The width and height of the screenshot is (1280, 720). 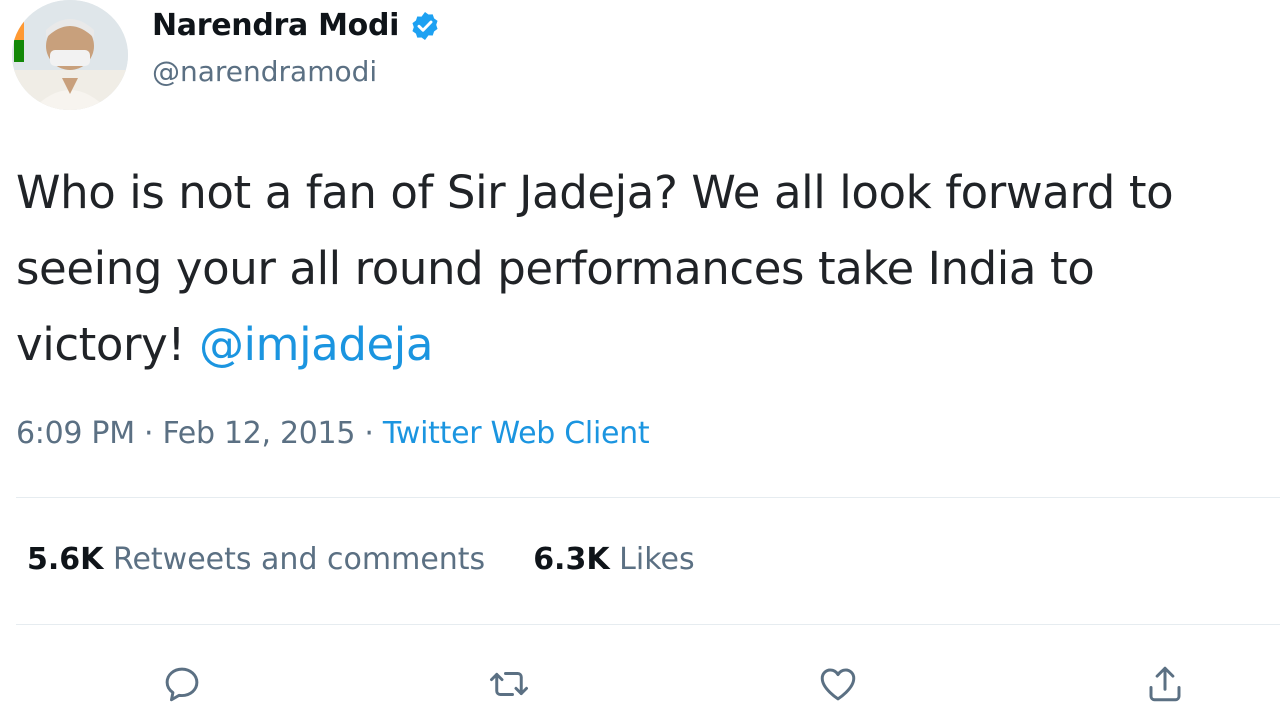 I want to click on share-button, so click(x=1165, y=684).